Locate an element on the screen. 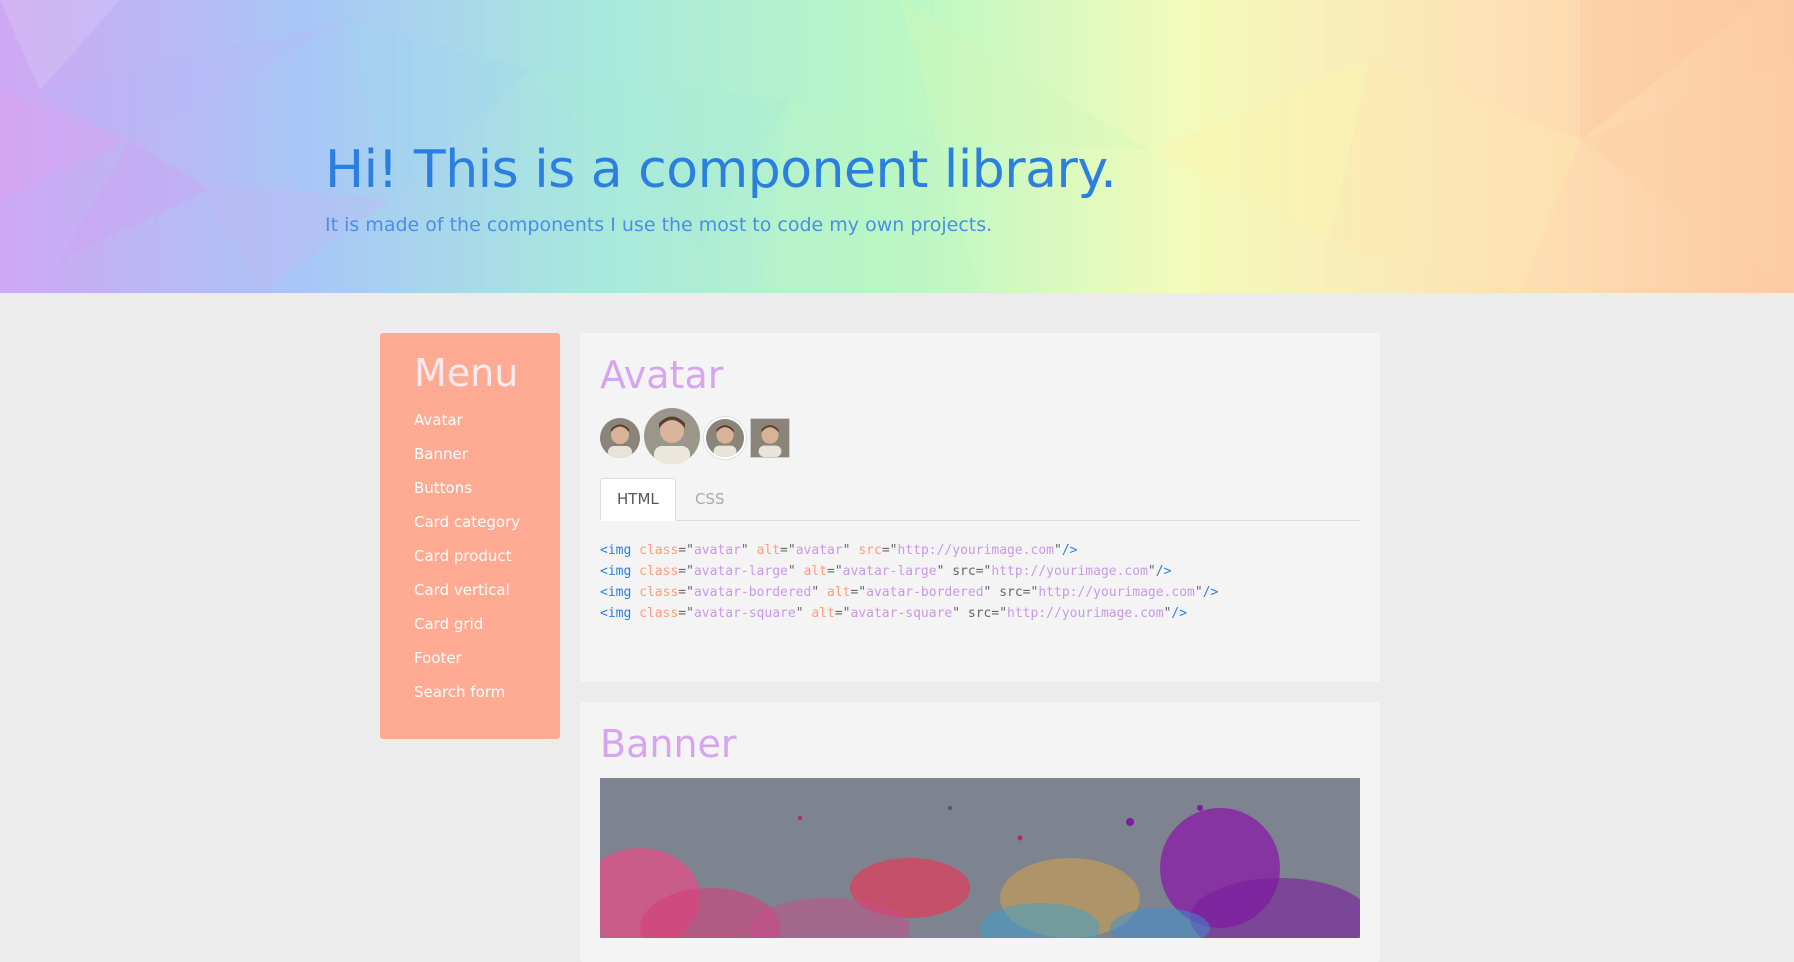 The width and height of the screenshot is (1794, 962). tab-css: CSS is located at coordinates (710, 499).